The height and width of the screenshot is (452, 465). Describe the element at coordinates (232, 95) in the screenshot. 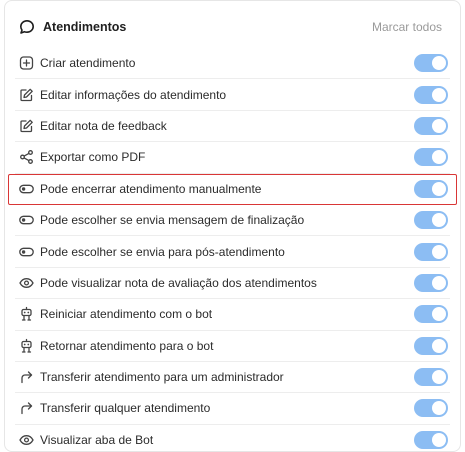

I see `permission-row: Editar informações do atendimento` at that location.